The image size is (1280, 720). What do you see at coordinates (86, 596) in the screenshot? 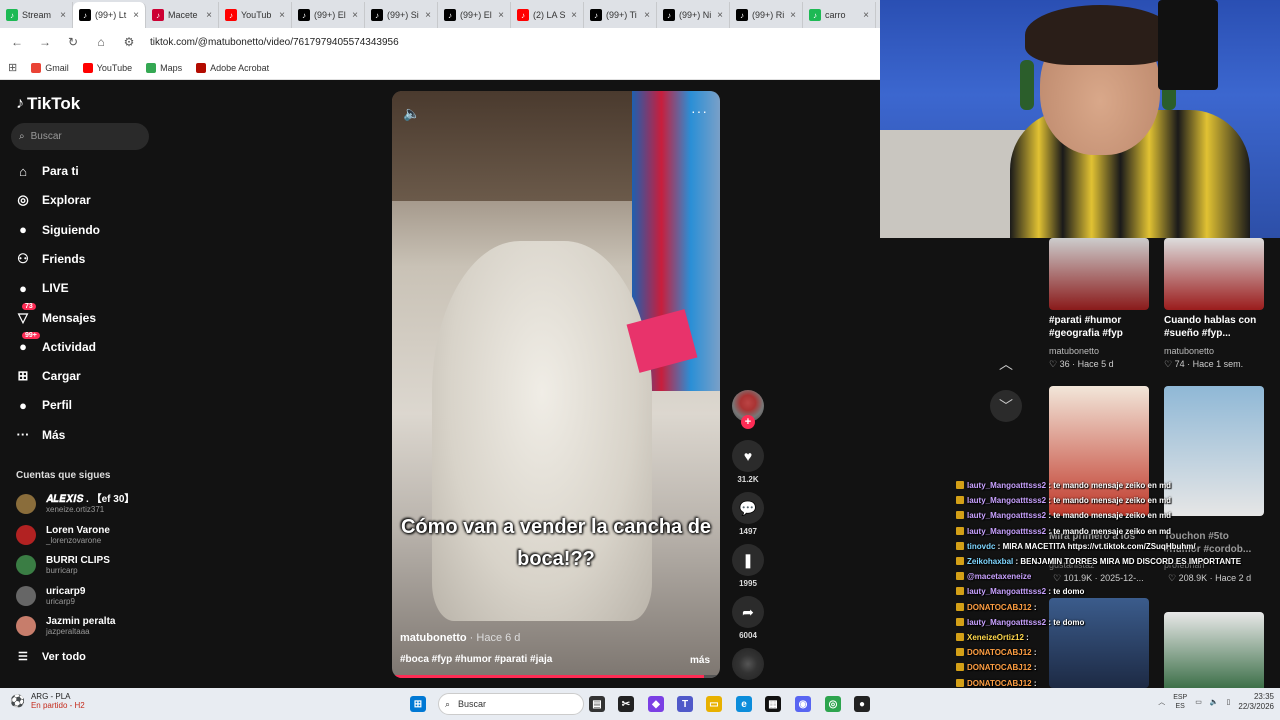
I see `following-account: uricarp9 uricarp9` at bounding box center [86, 596].